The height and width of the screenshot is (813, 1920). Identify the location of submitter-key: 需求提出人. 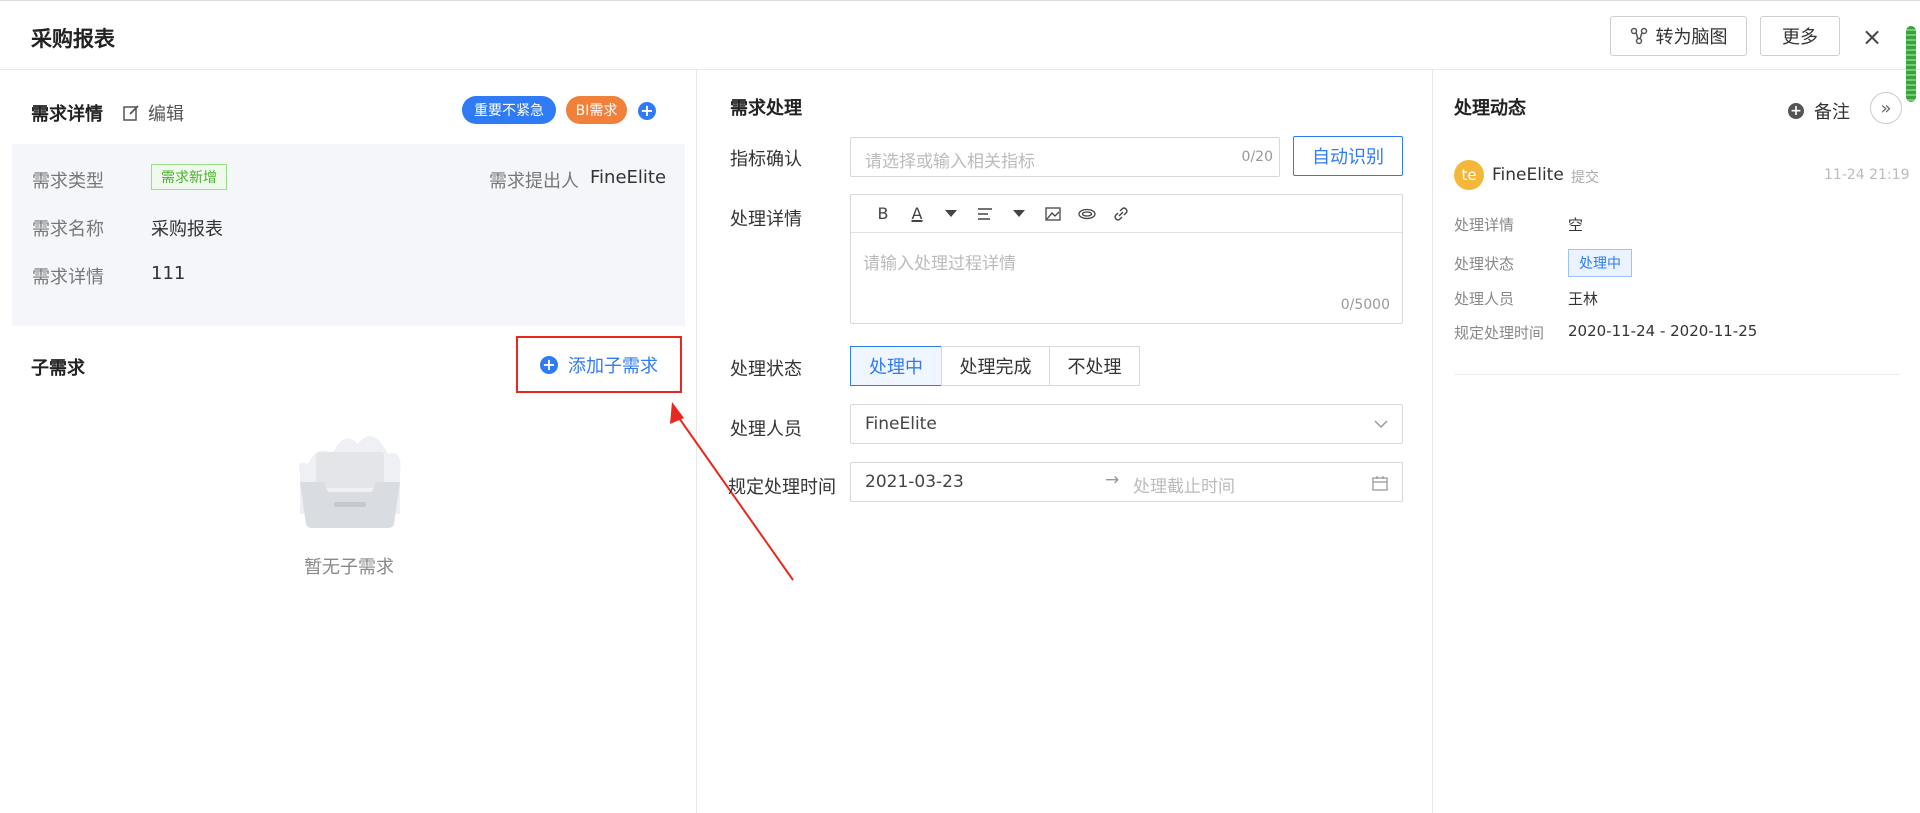
(534, 181).